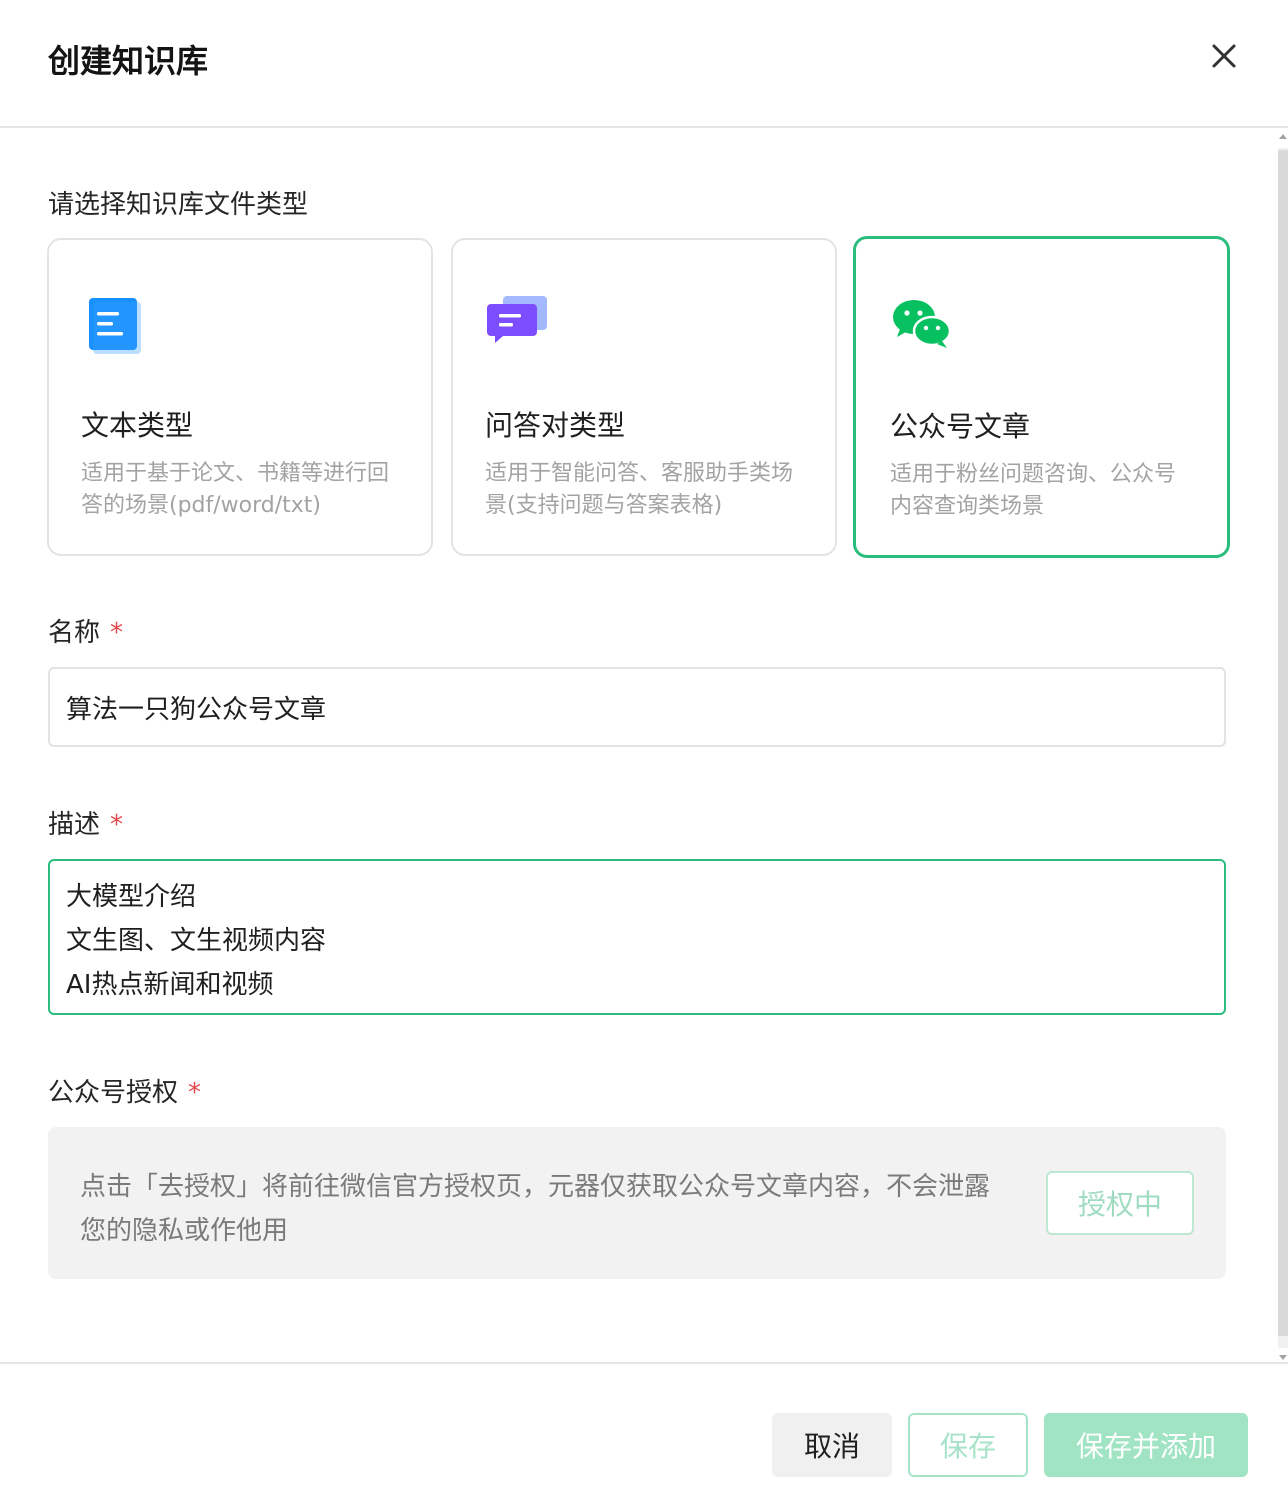 The image size is (1288, 1504). I want to click on scrollbar, so click(1282, 747).